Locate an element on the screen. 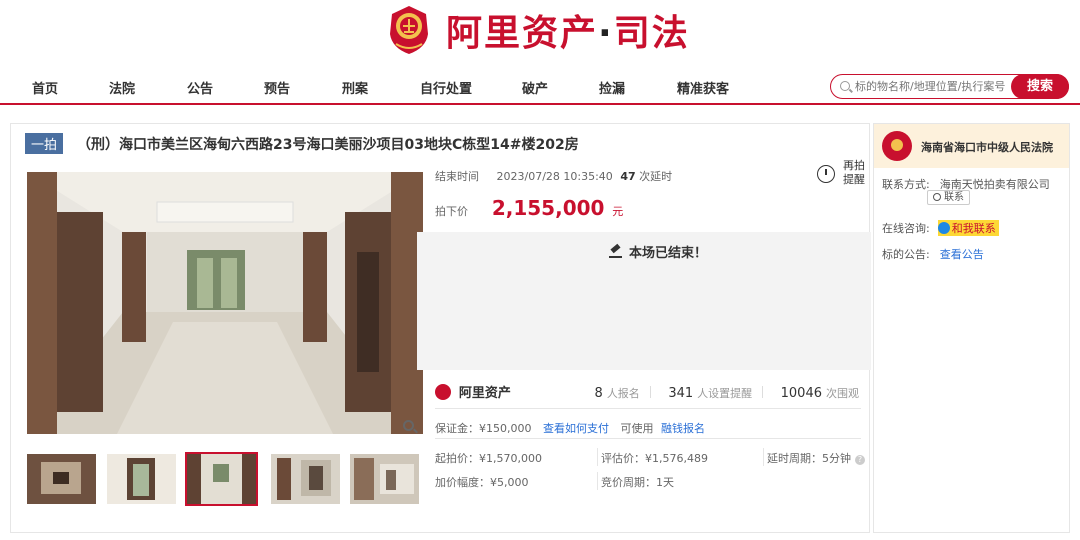 The image size is (1080, 540). deal-price-row: 拍下价 2,155,000 元 is located at coordinates (529, 208).